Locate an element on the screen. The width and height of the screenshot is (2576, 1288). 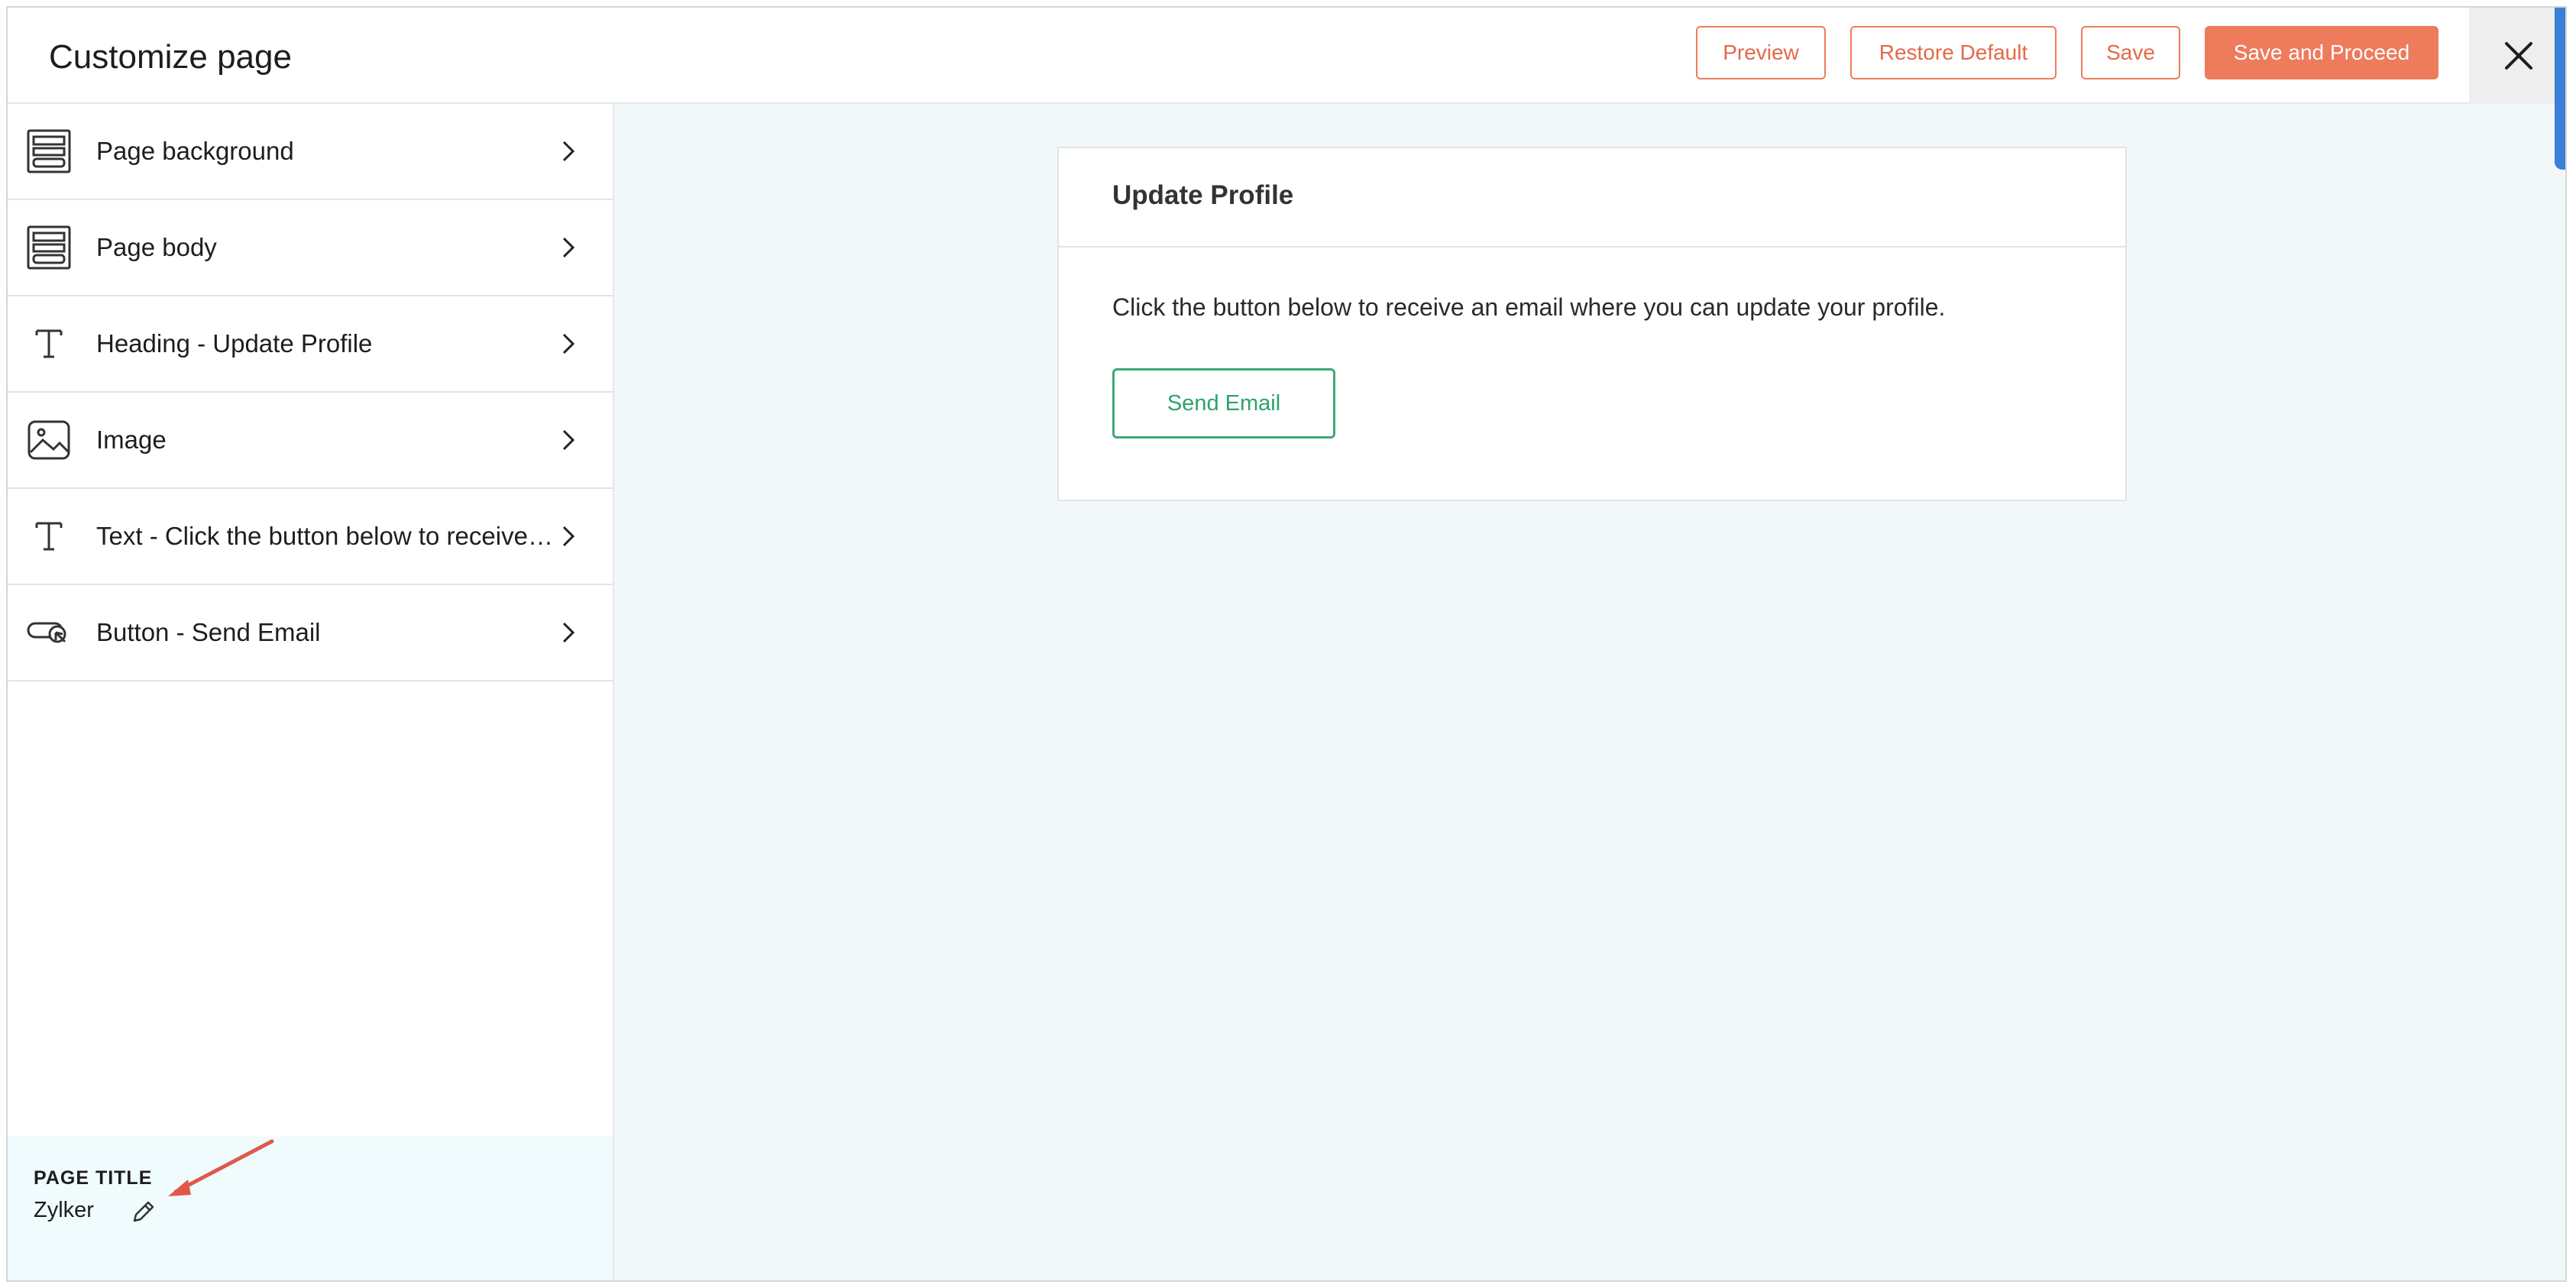
close-button is located at coordinates (2517, 56).